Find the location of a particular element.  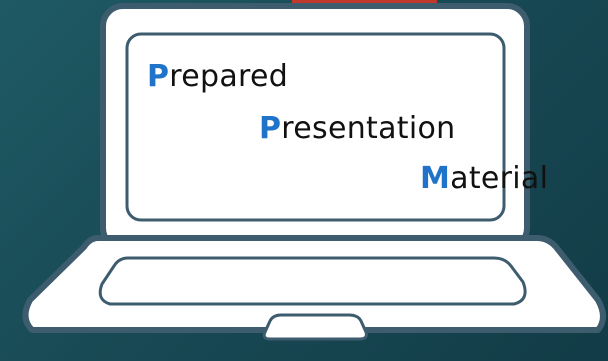

screen-word-rest: resentation is located at coordinates (368, 128).